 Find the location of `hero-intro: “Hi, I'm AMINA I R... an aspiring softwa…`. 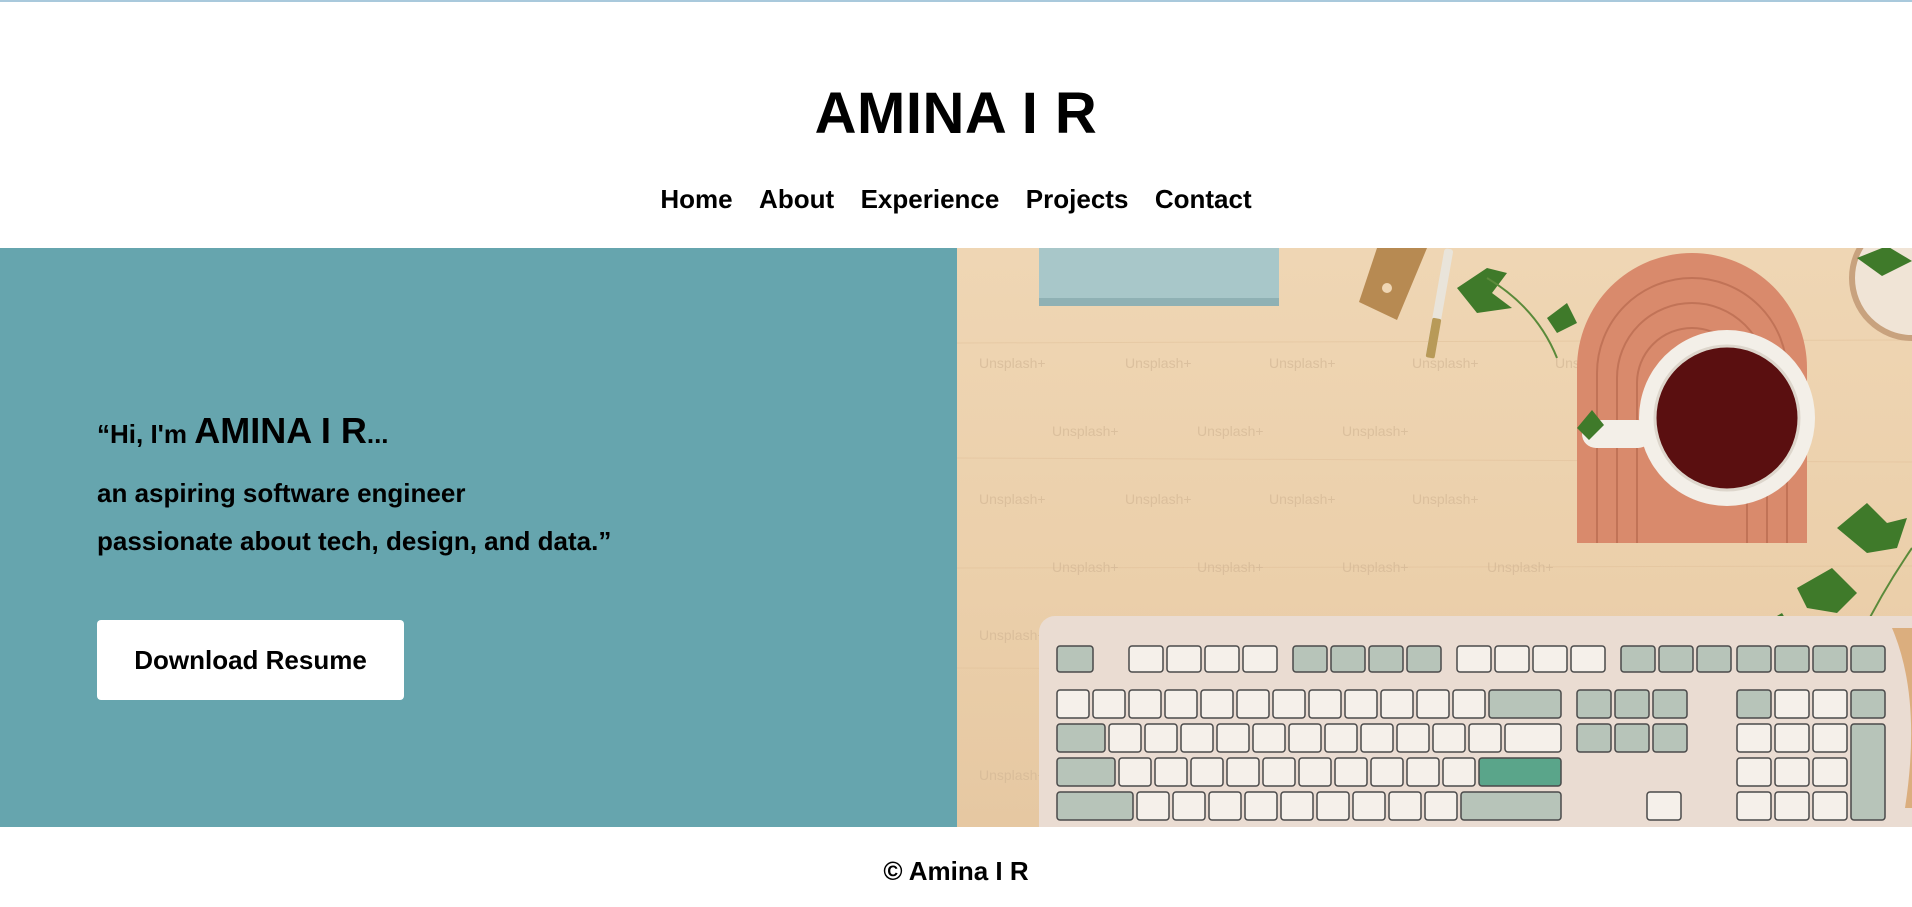

hero-intro: “Hi, I'm AMINA I R... an aspiring softwa… is located at coordinates (354, 486).